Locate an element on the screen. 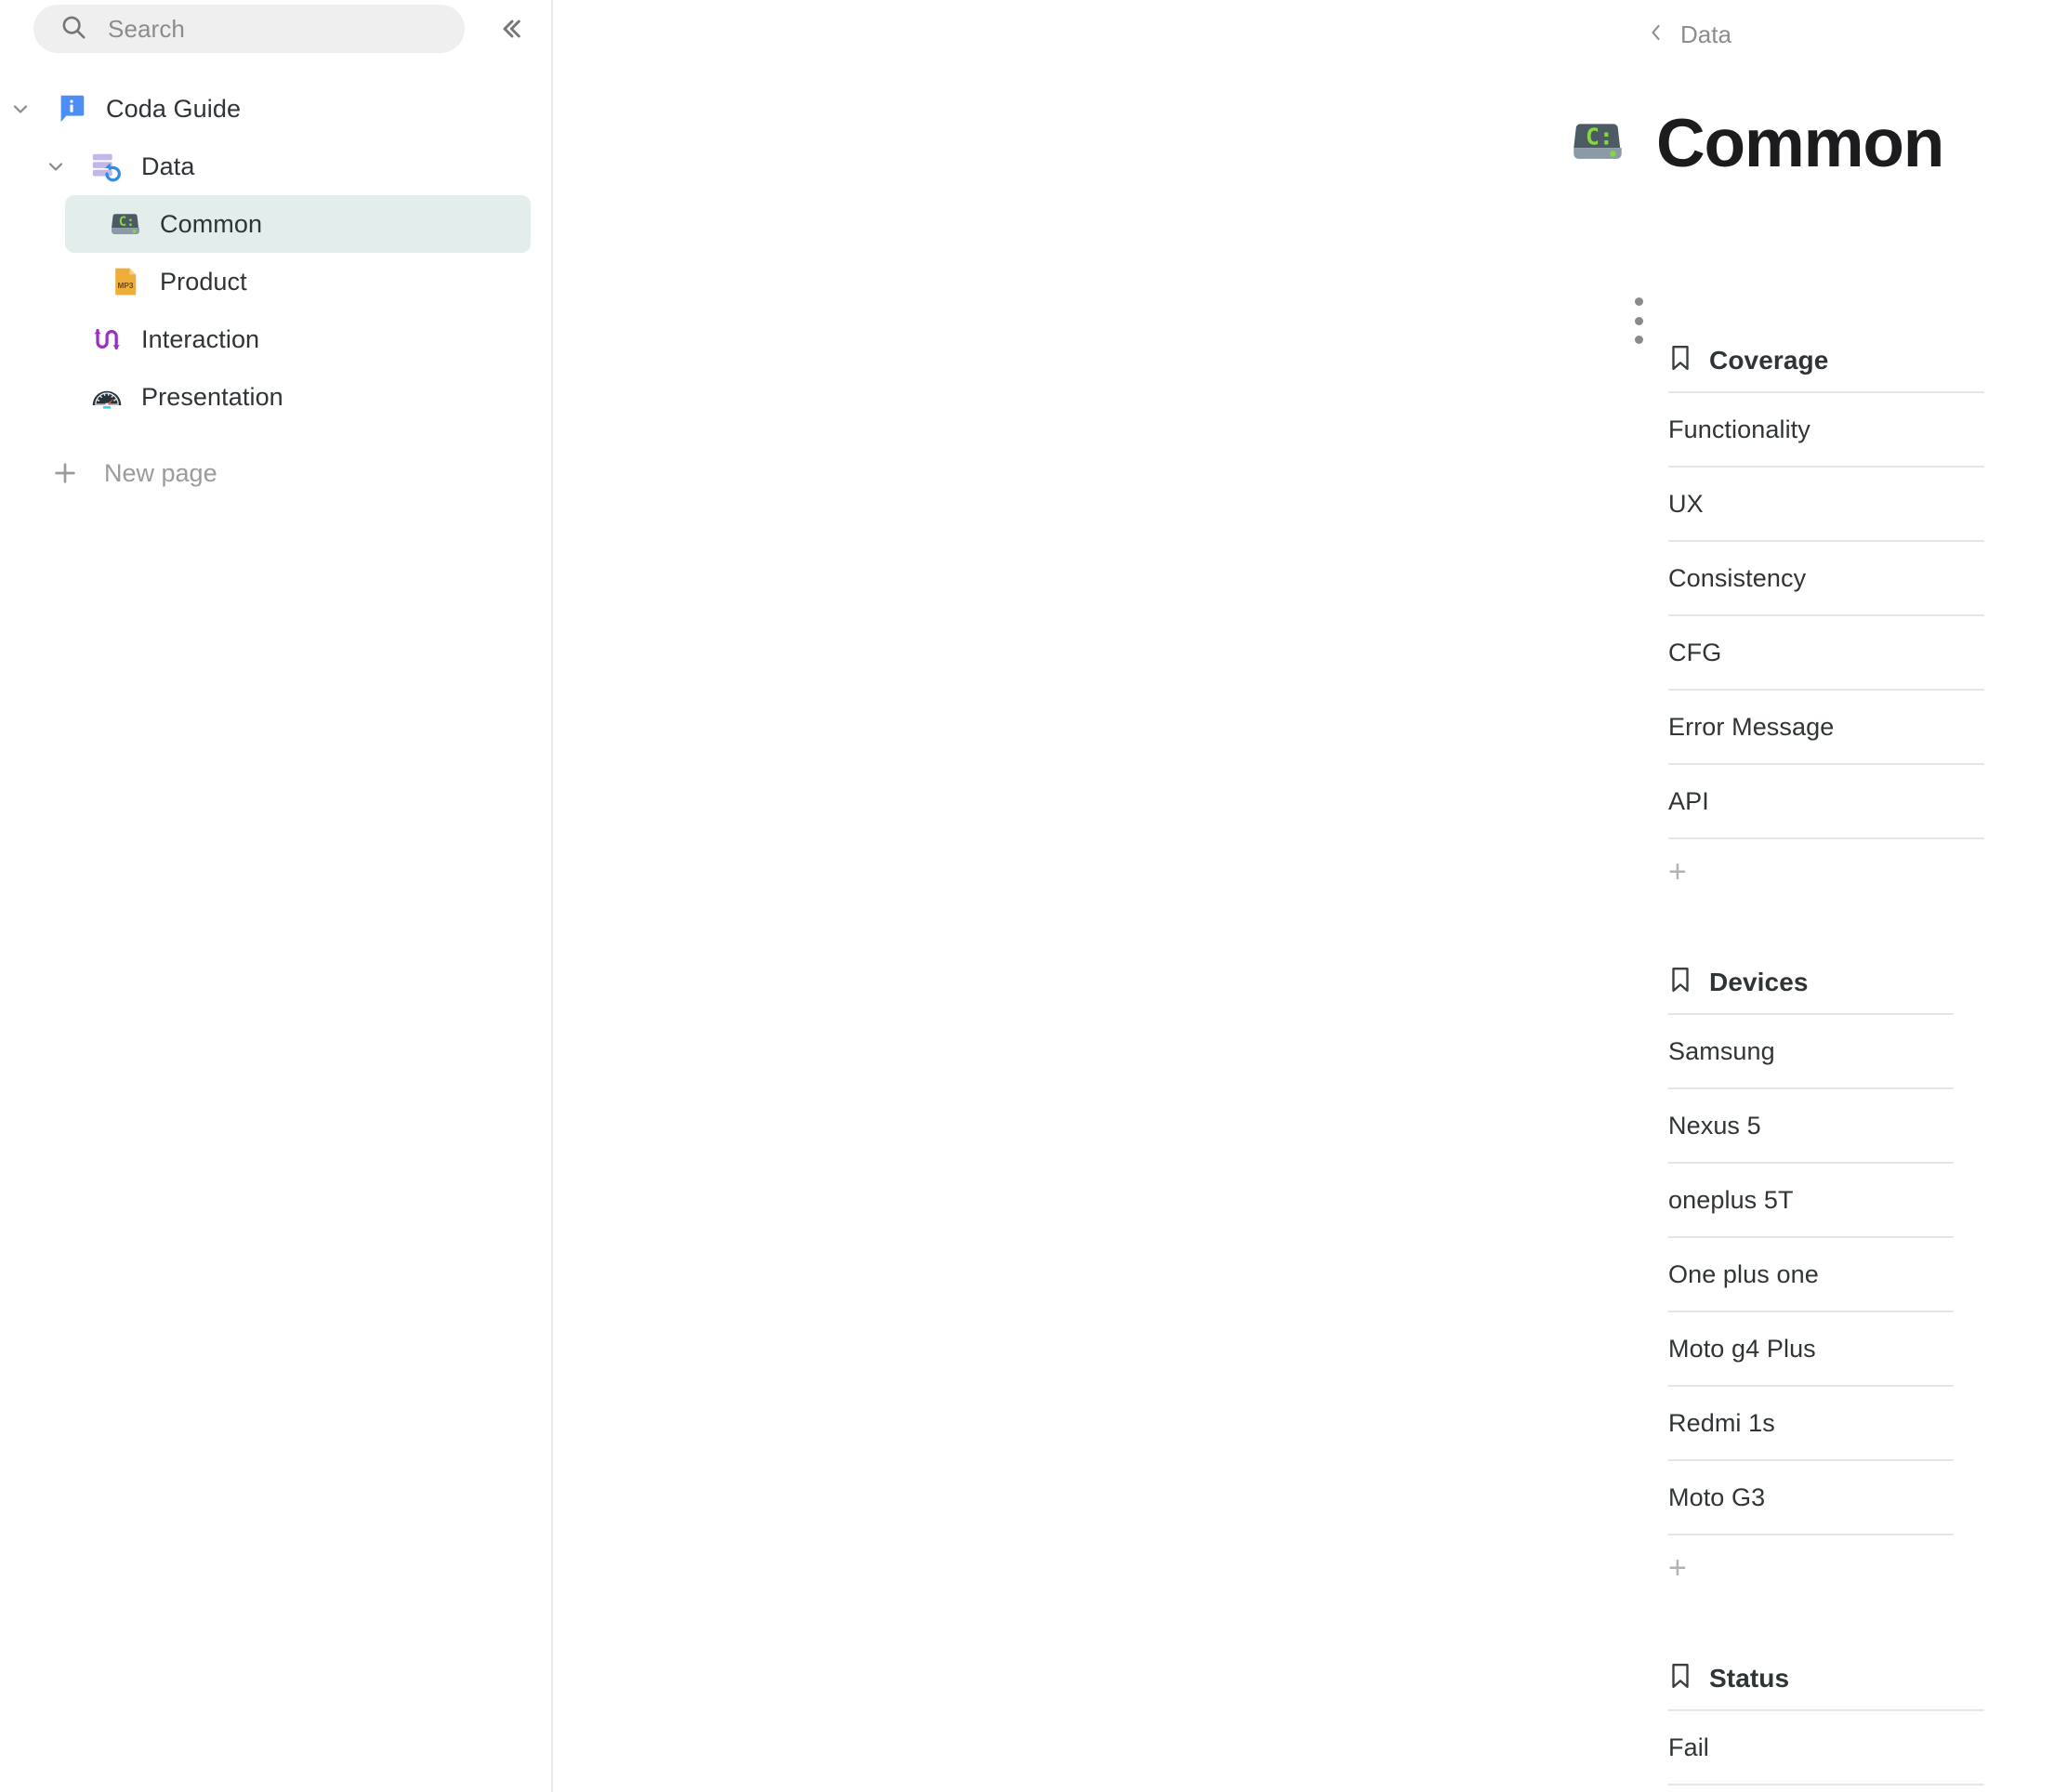 The width and height of the screenshot is (2054, 1792). svg-text: MP3 is located at coordinates (125, 286).